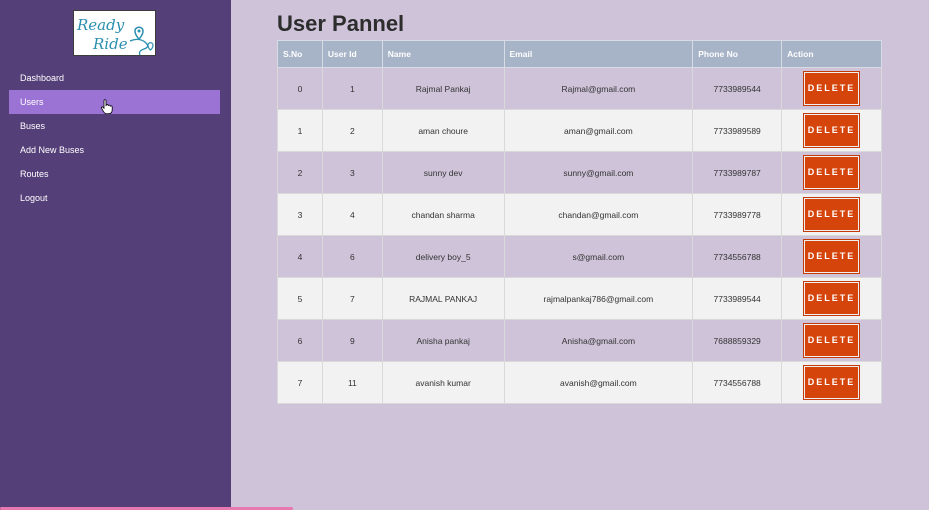 The height and width of the screenshot is (510, 929). What do you see at coordinates (300, 214) in the screenshot?
I see `cell-sno: 3` at bounding box center [300, 214].